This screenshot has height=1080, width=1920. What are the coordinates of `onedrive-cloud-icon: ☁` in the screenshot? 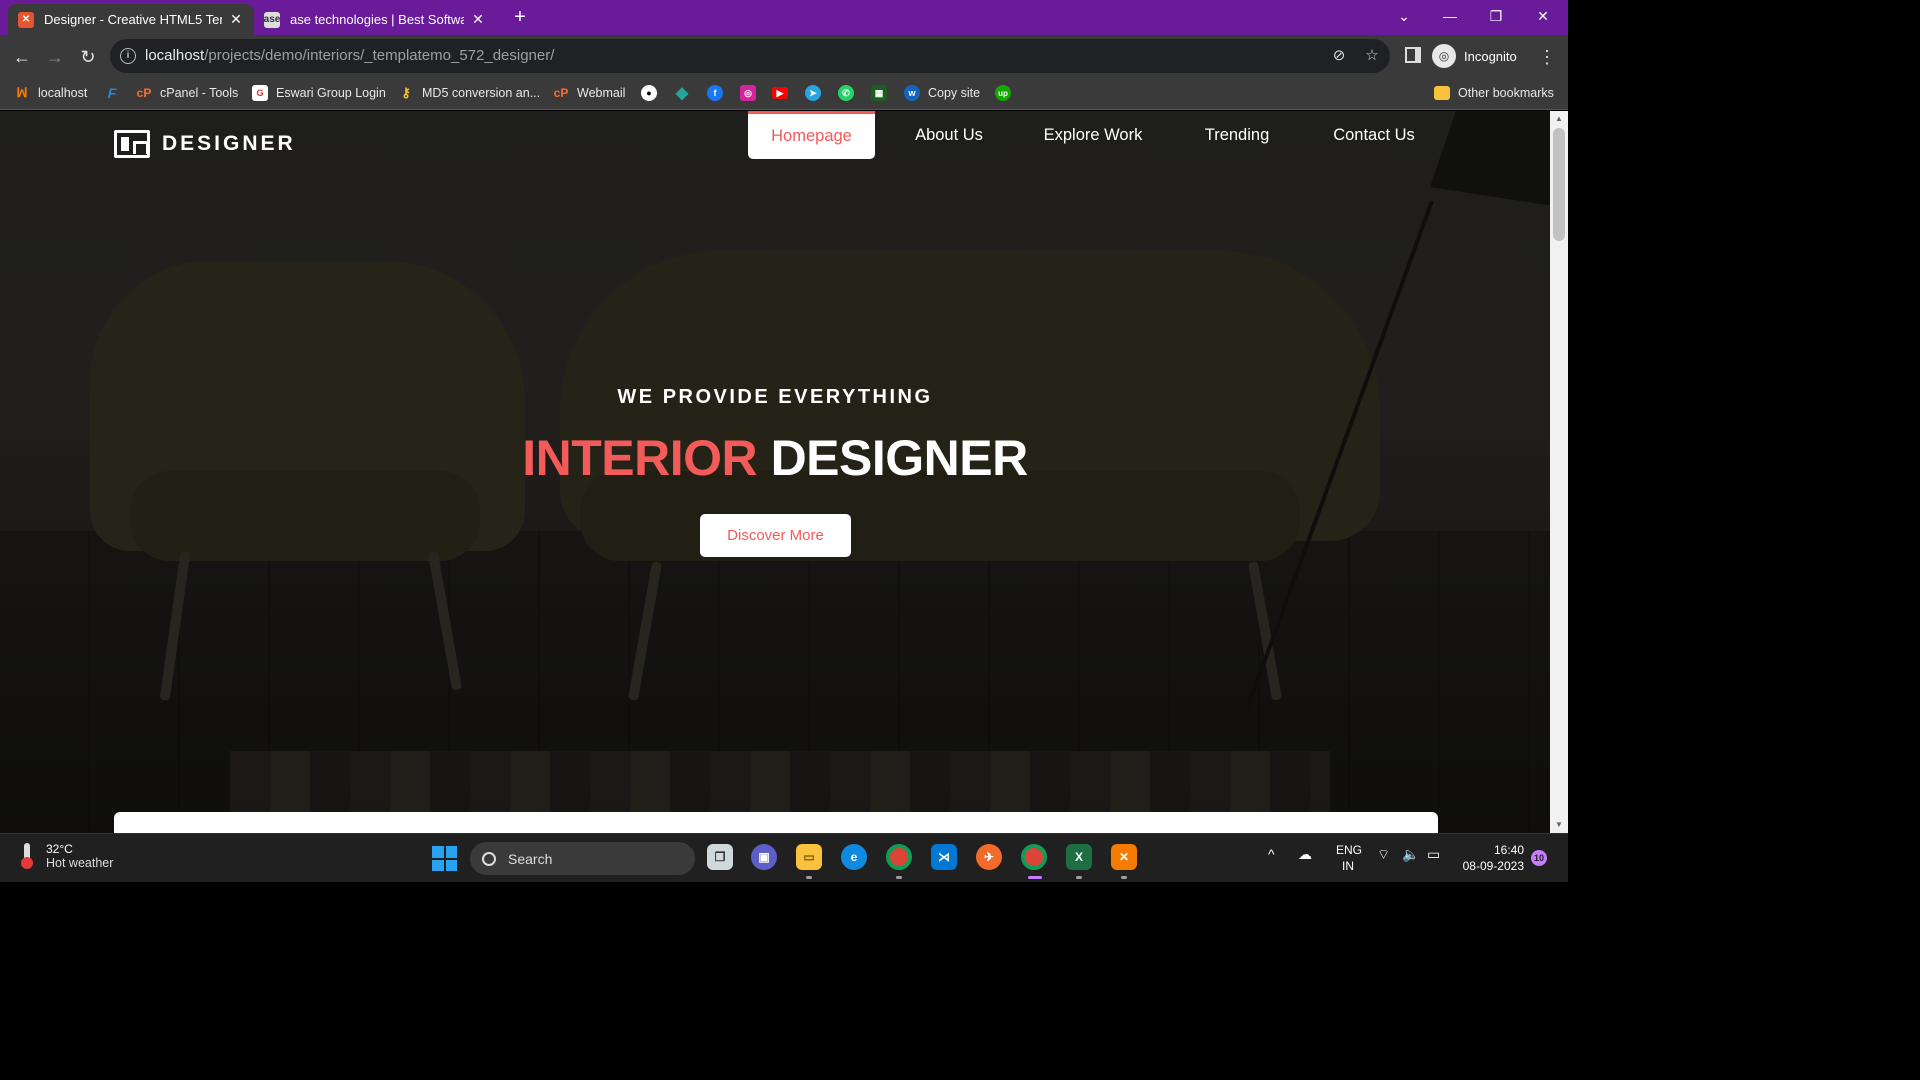 It's located at (1305, 854).